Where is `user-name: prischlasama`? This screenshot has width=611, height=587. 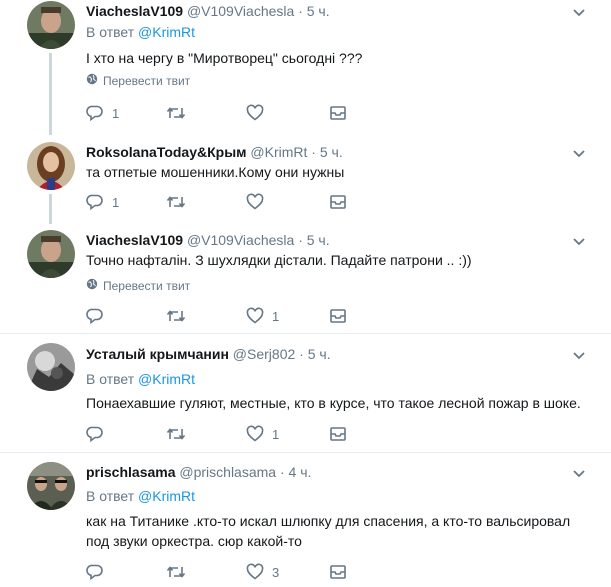 user-name: prischlasama is located at coordinates (131, 472).